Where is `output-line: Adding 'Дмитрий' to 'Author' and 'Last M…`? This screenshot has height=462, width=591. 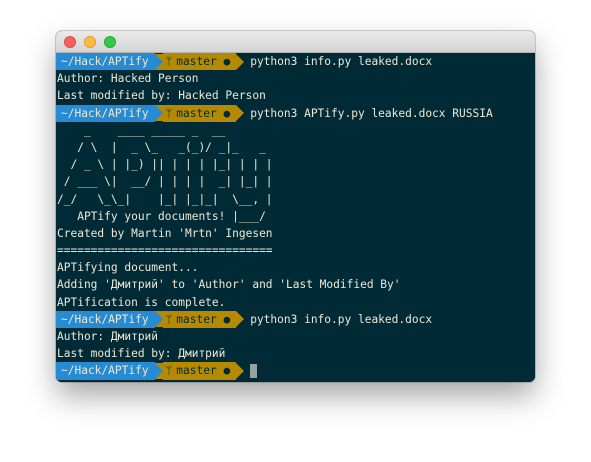
output-line: Adding 'Дмитрий' to 'Author' and 'Last M… is located at coordinates (229, 285).